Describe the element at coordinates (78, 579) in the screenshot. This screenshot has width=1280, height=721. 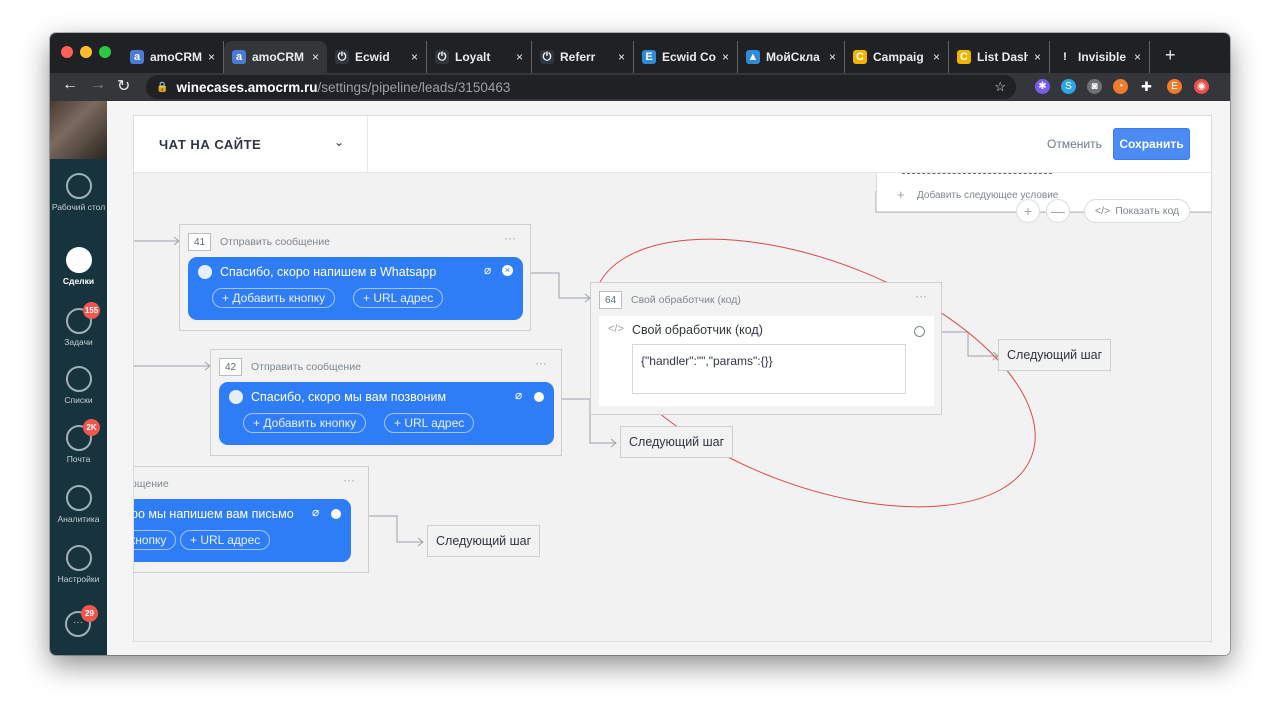
I see `sidebar-item-label: Настройки` at that location.